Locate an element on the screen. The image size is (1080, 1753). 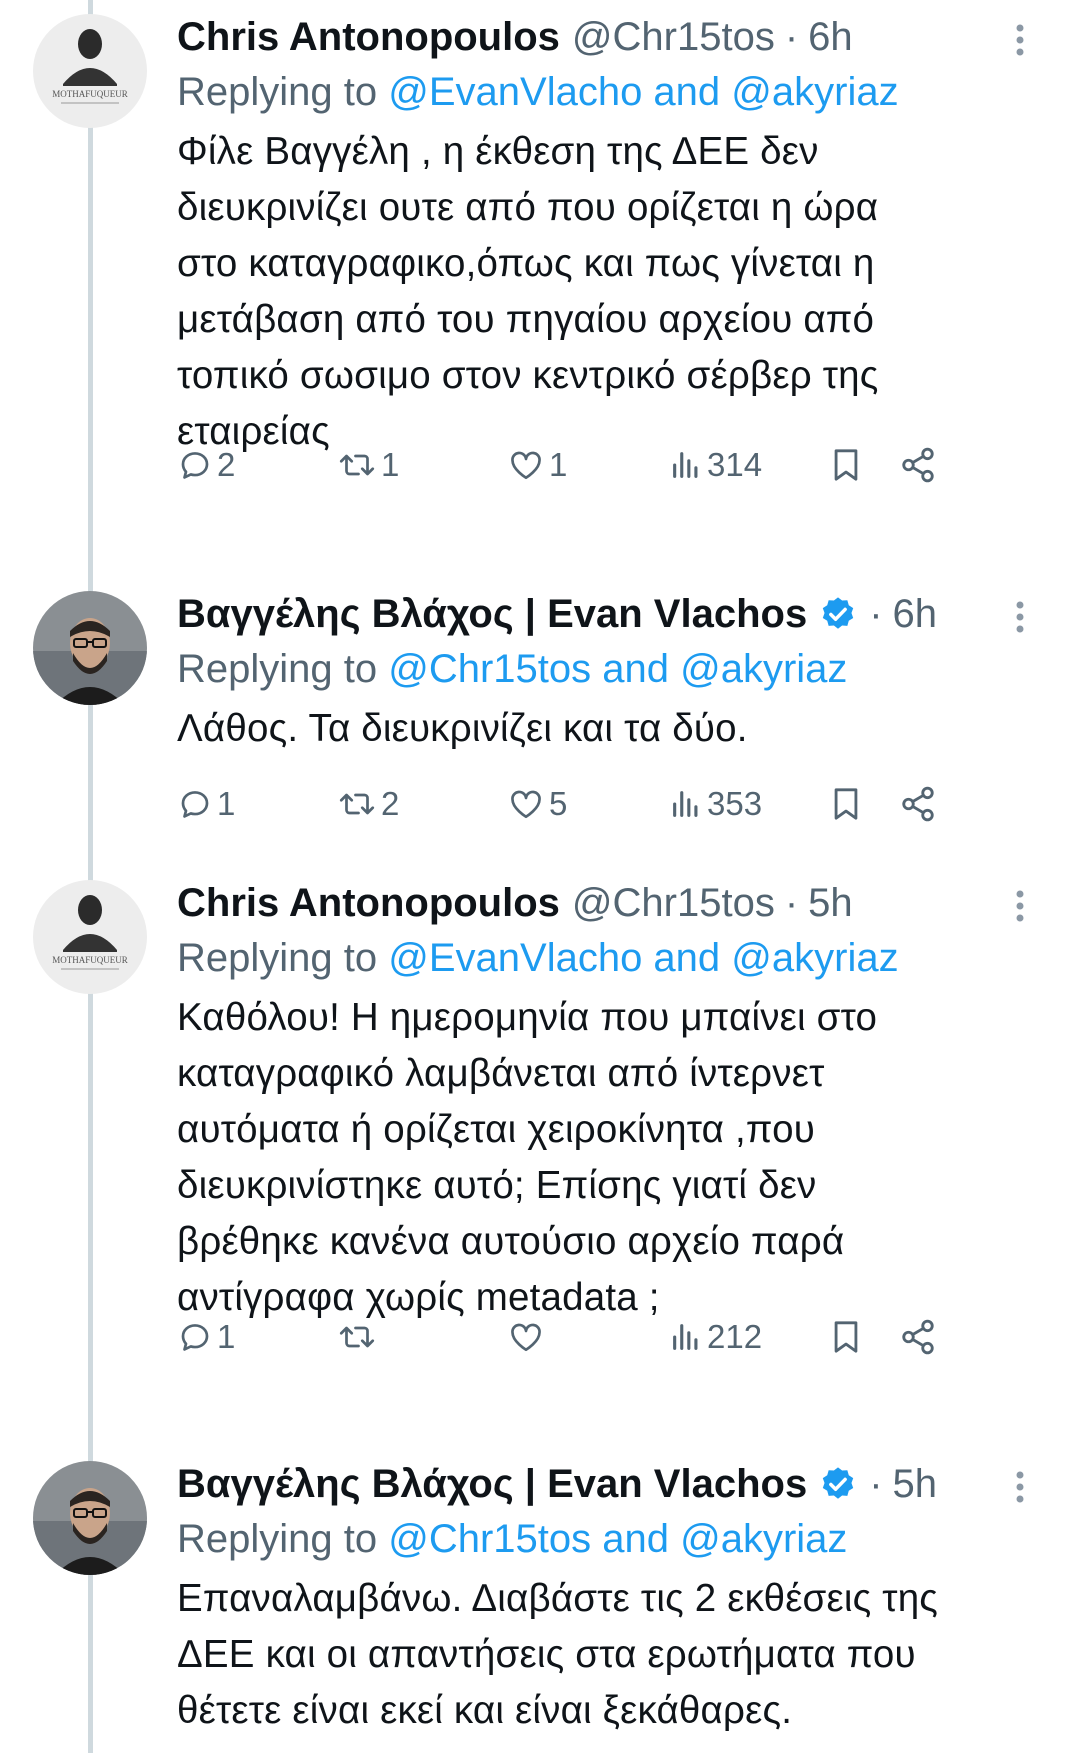
reply-count: 2 is located at coordinates (226, 464).